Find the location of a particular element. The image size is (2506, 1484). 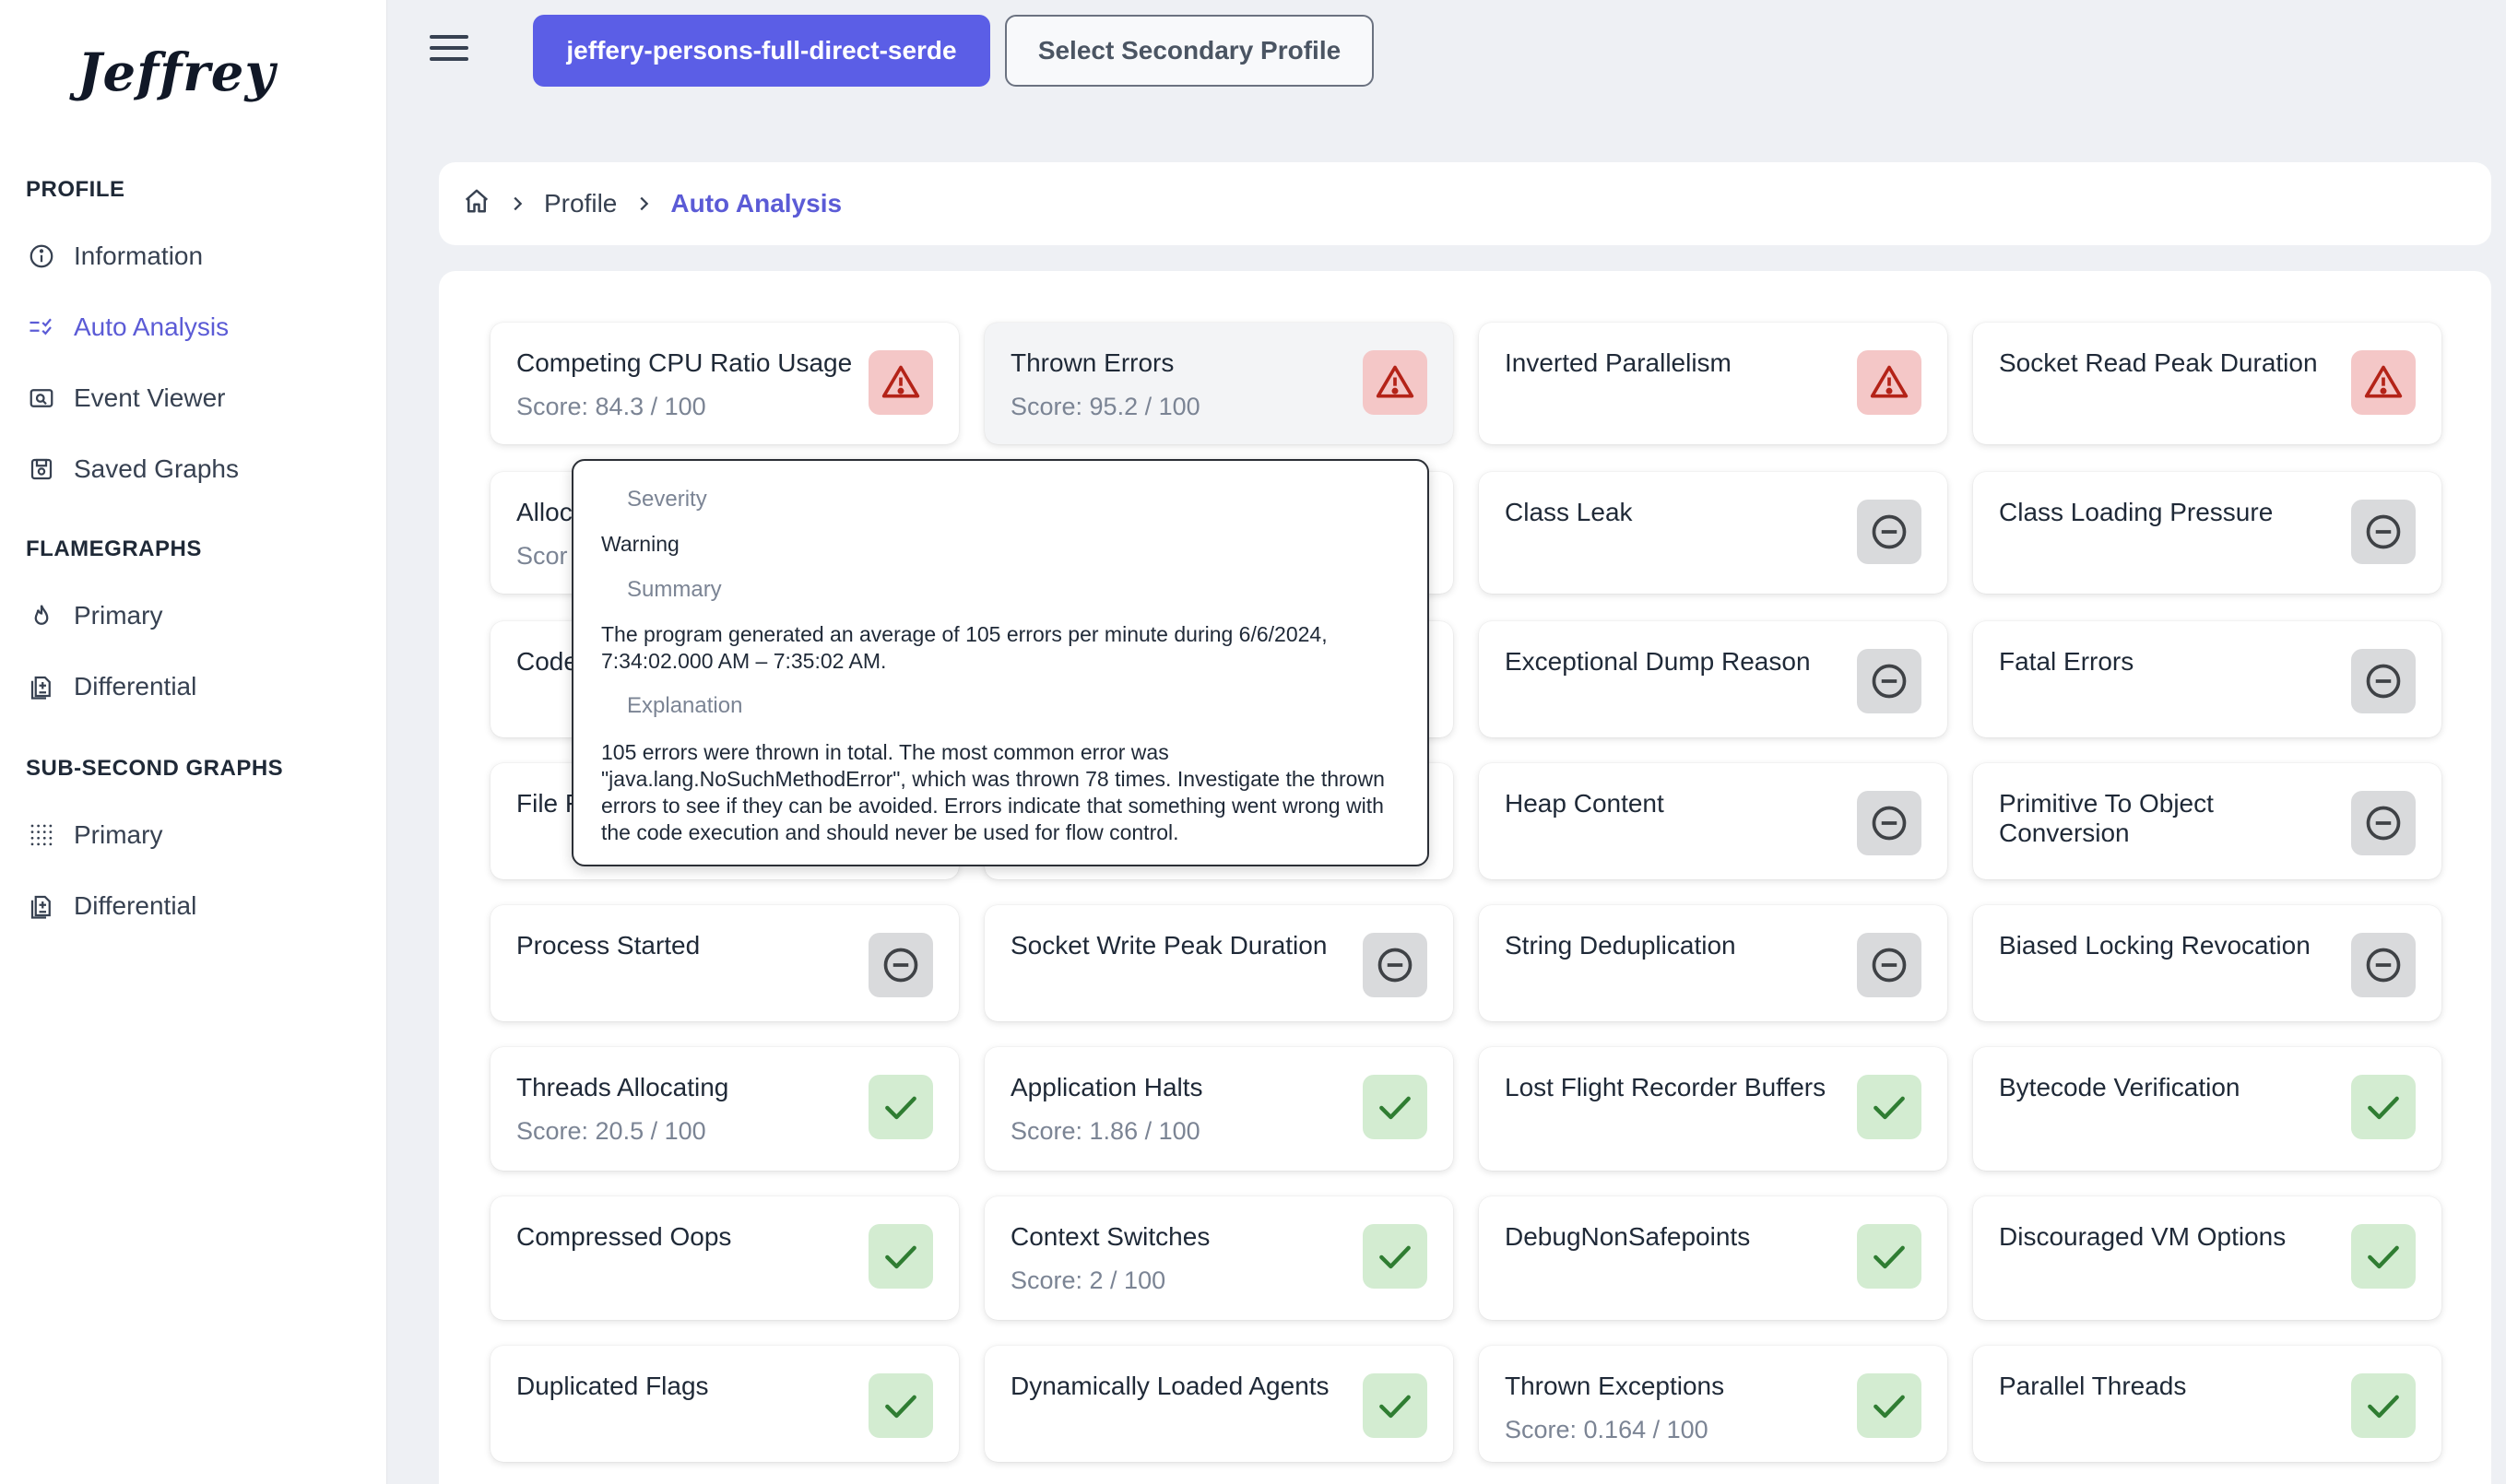

analysis-card-title: String Deduplication is located at coordinates (1620, 946).